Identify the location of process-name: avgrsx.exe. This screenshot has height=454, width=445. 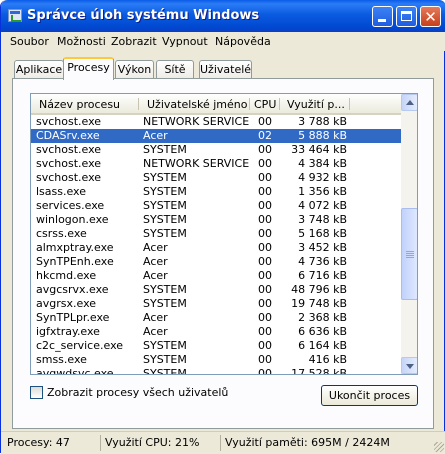
(66, 303).